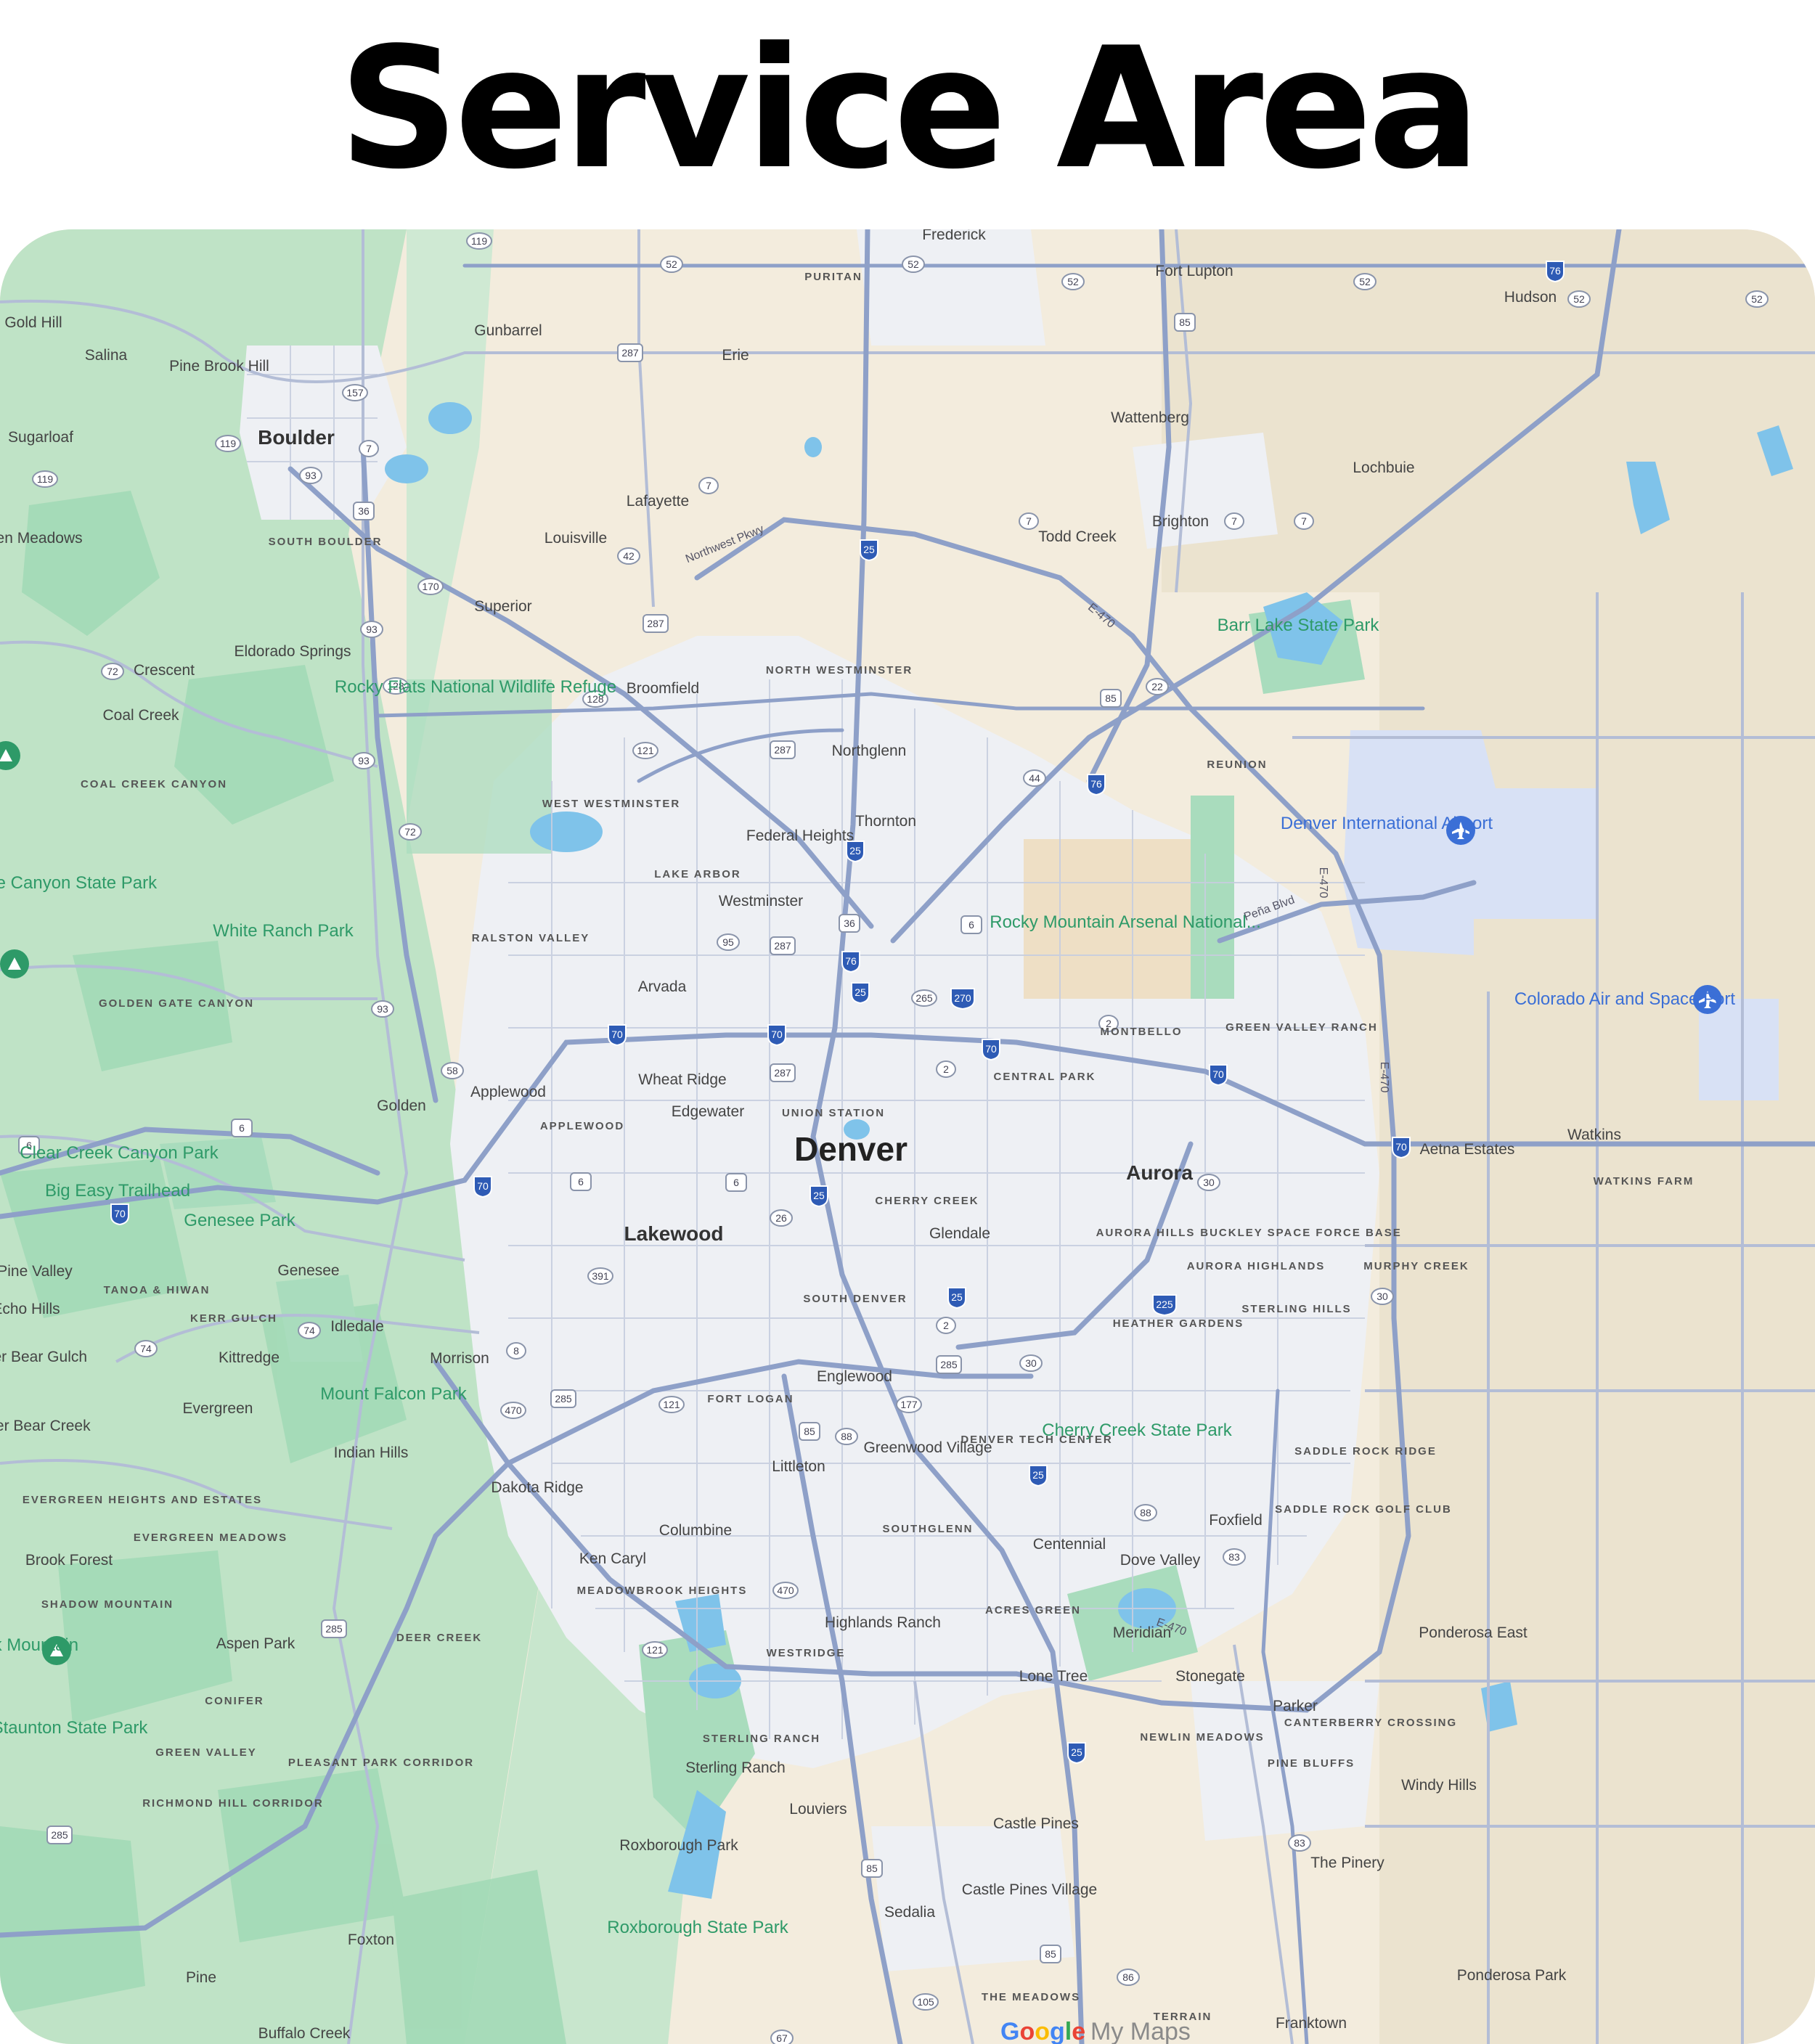  What do you see at coordinates (925, 2002) in the screenshot?
I see `svg-text: 105` at bounding box center [925, 2002].